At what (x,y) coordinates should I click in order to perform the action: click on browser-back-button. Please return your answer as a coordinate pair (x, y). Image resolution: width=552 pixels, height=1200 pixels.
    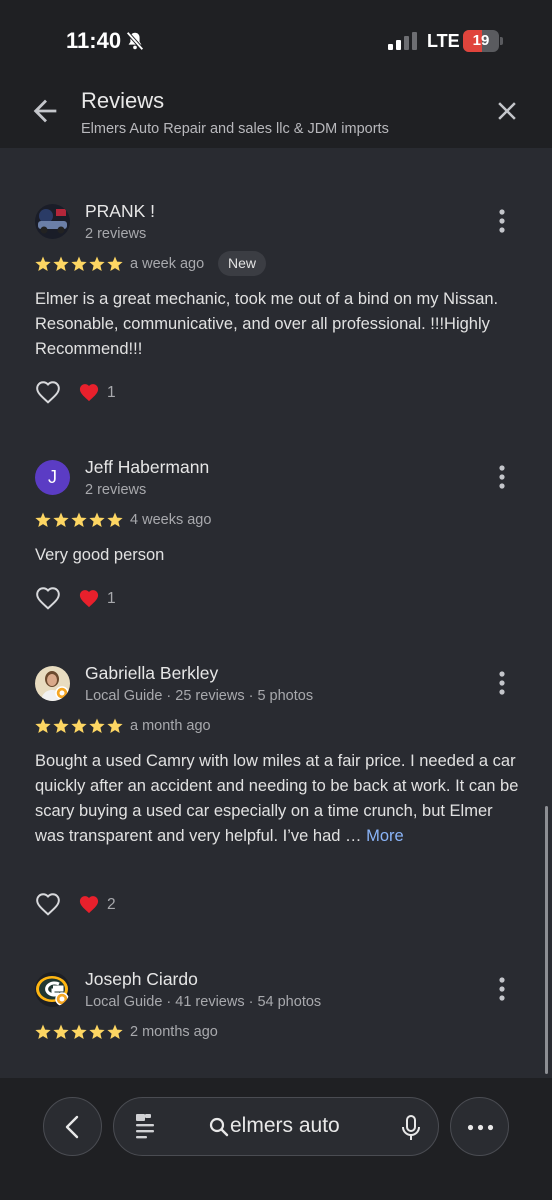
    Looking at the image, I should click on (72, 1126).